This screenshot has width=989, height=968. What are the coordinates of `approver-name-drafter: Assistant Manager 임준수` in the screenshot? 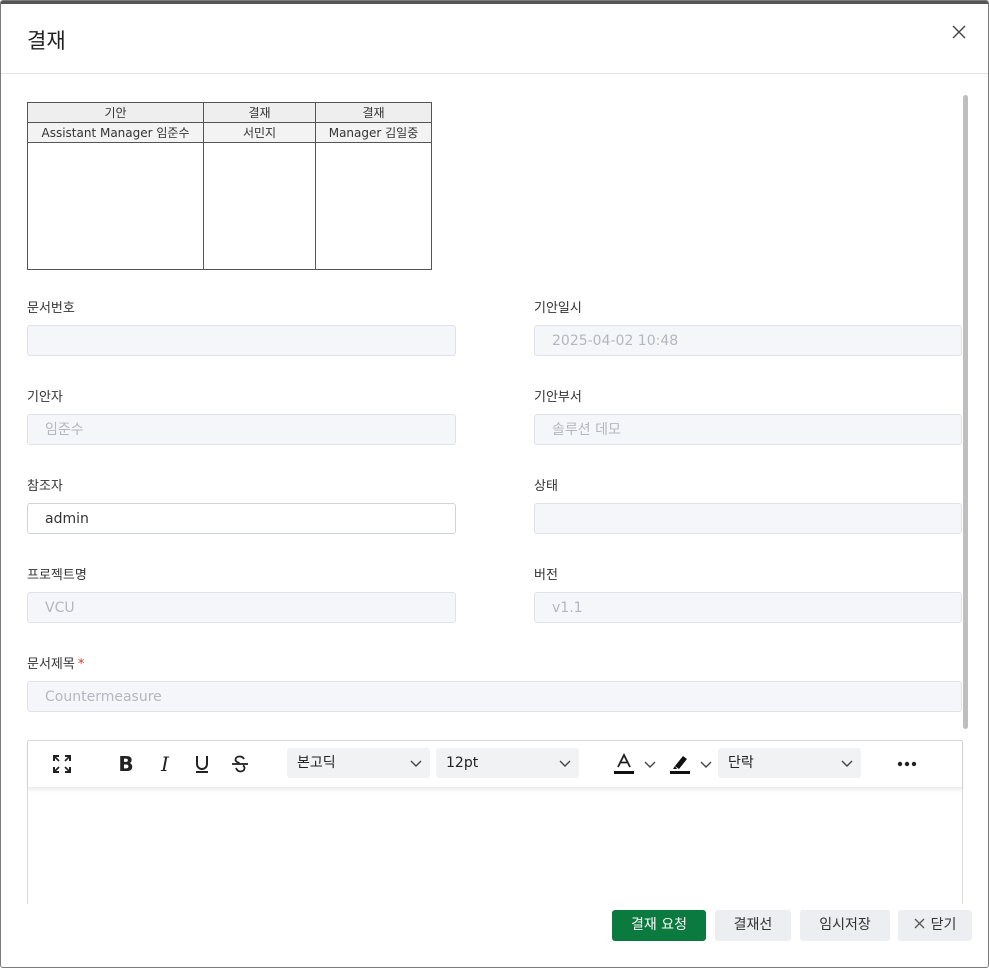 It's located at (115, 132).